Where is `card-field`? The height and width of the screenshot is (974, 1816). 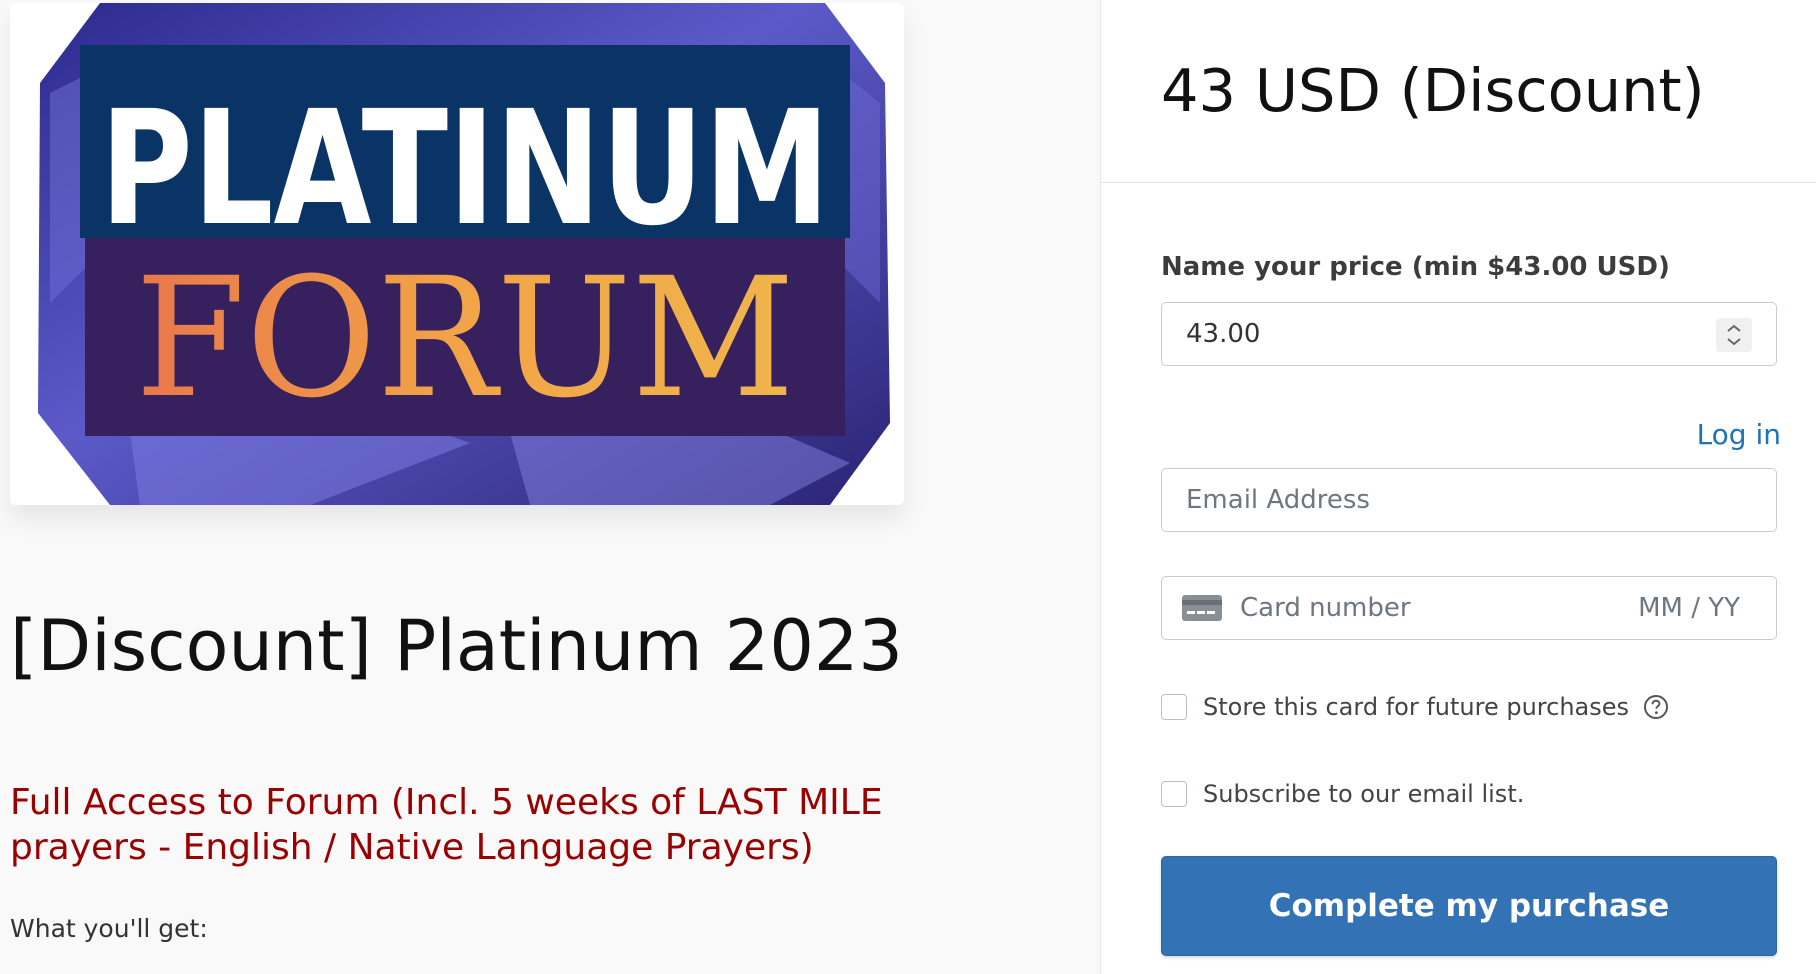 card-field is located at coordinates (1469, 608).